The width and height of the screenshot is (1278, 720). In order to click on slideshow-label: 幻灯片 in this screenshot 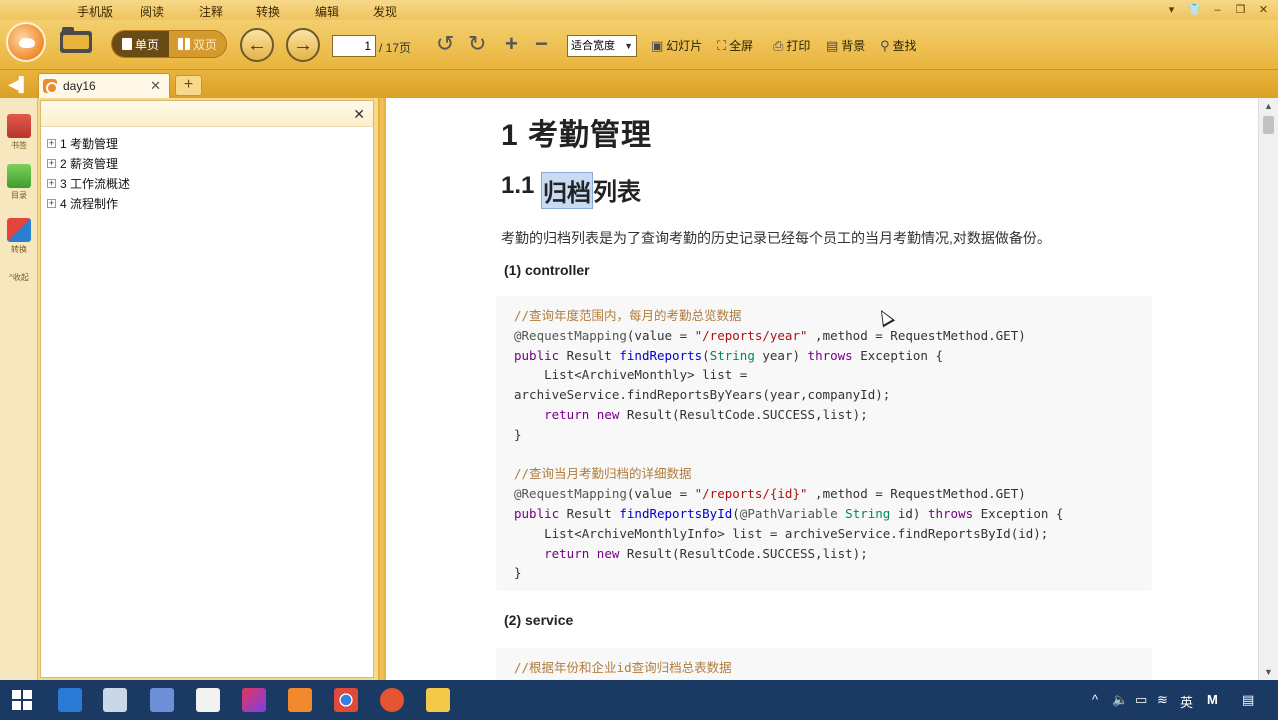, I will do `click(684, 46)`.